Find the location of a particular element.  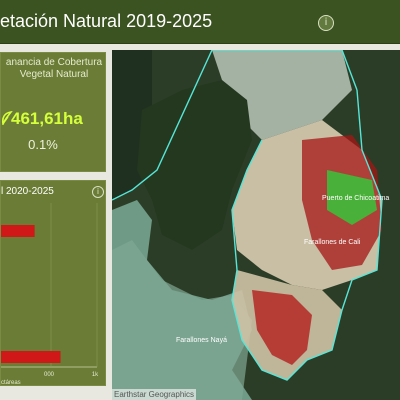

ganancia-title-line2: Vegetal Natural is located at coordinates (54, 74).